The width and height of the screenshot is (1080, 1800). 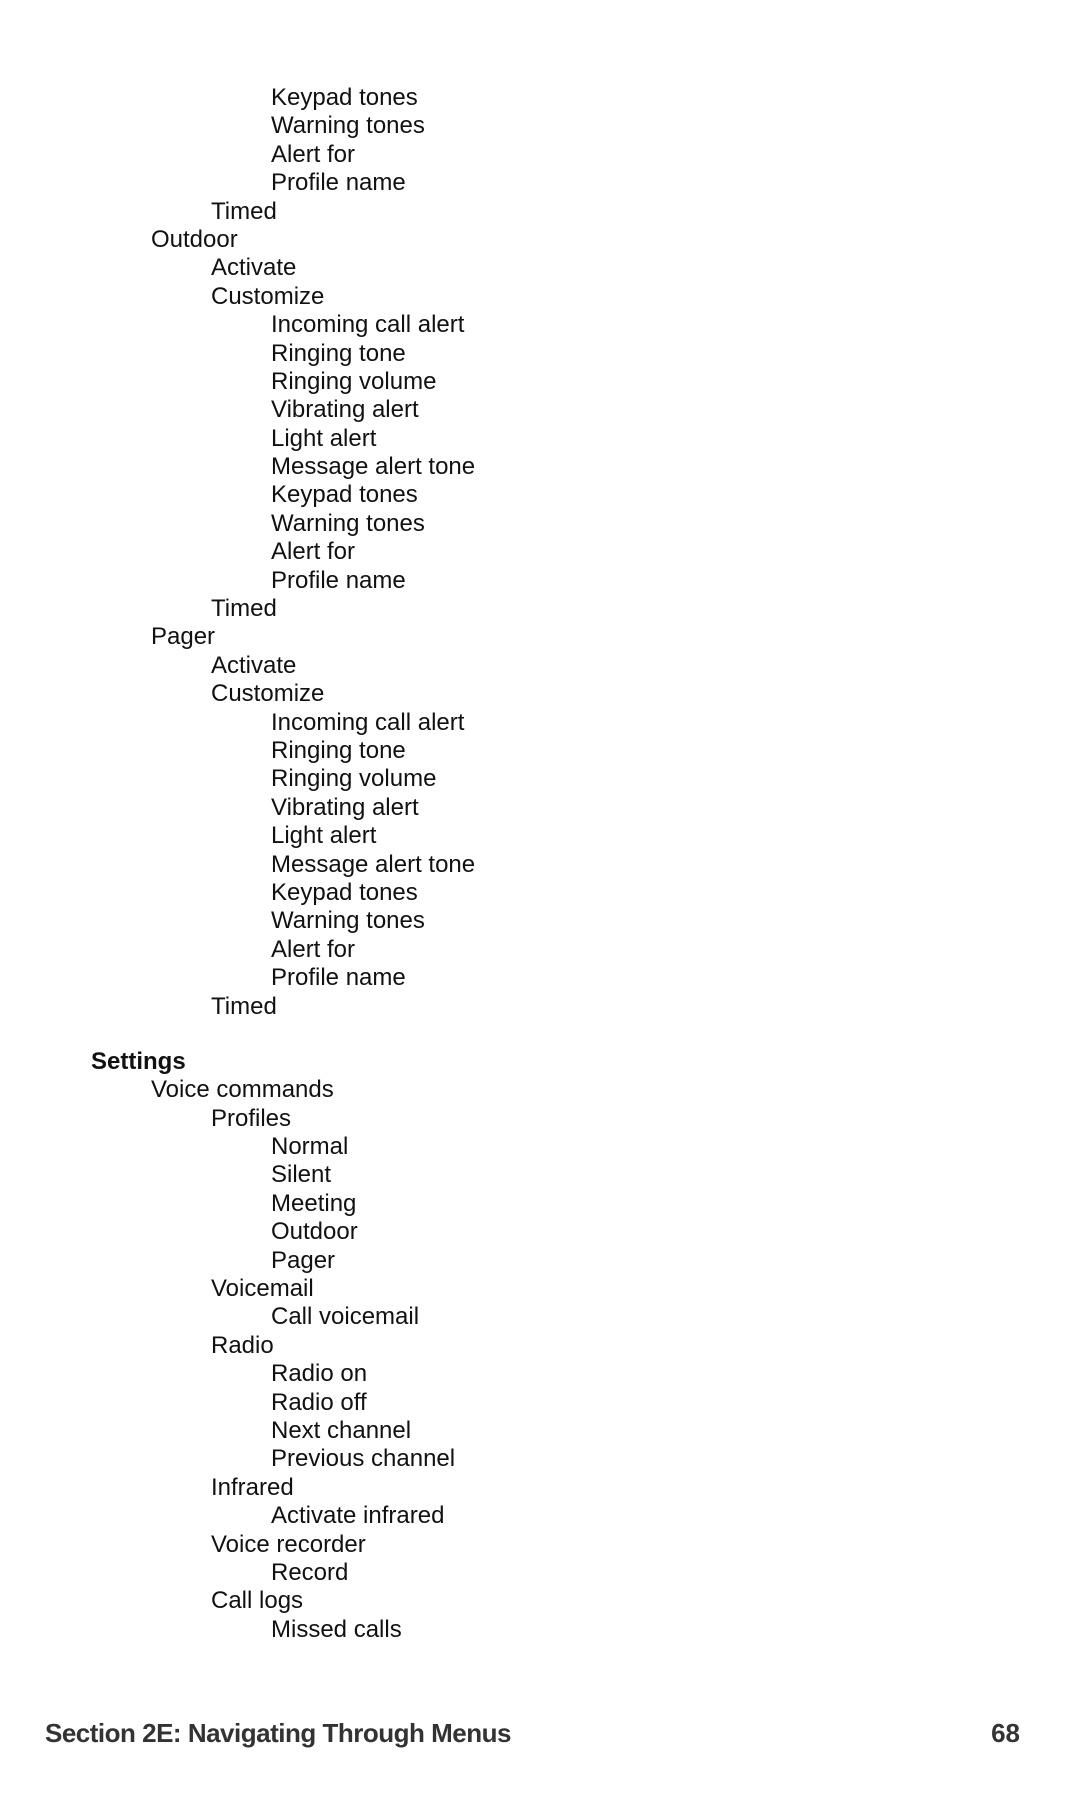 What do you see at coordinates (319, 1402) in the screenshot?
I see `menu-item-level-3: Radio off` at bounding box center [319, 1402].